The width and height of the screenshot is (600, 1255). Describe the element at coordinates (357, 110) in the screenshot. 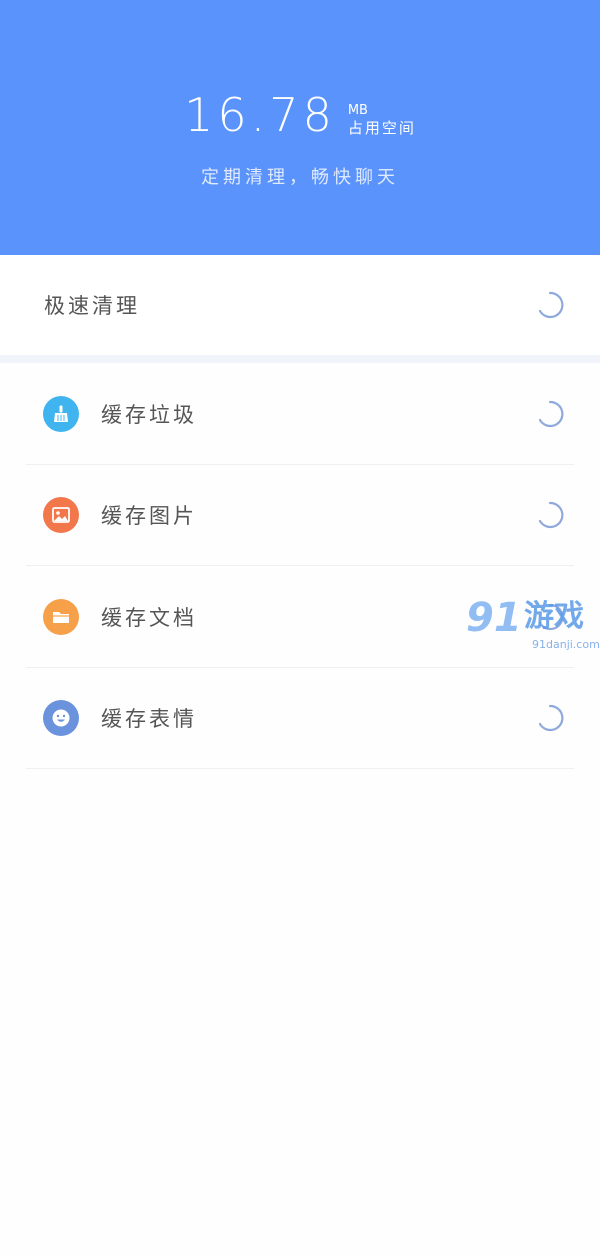

I see `storage-unit: MB` at that location.